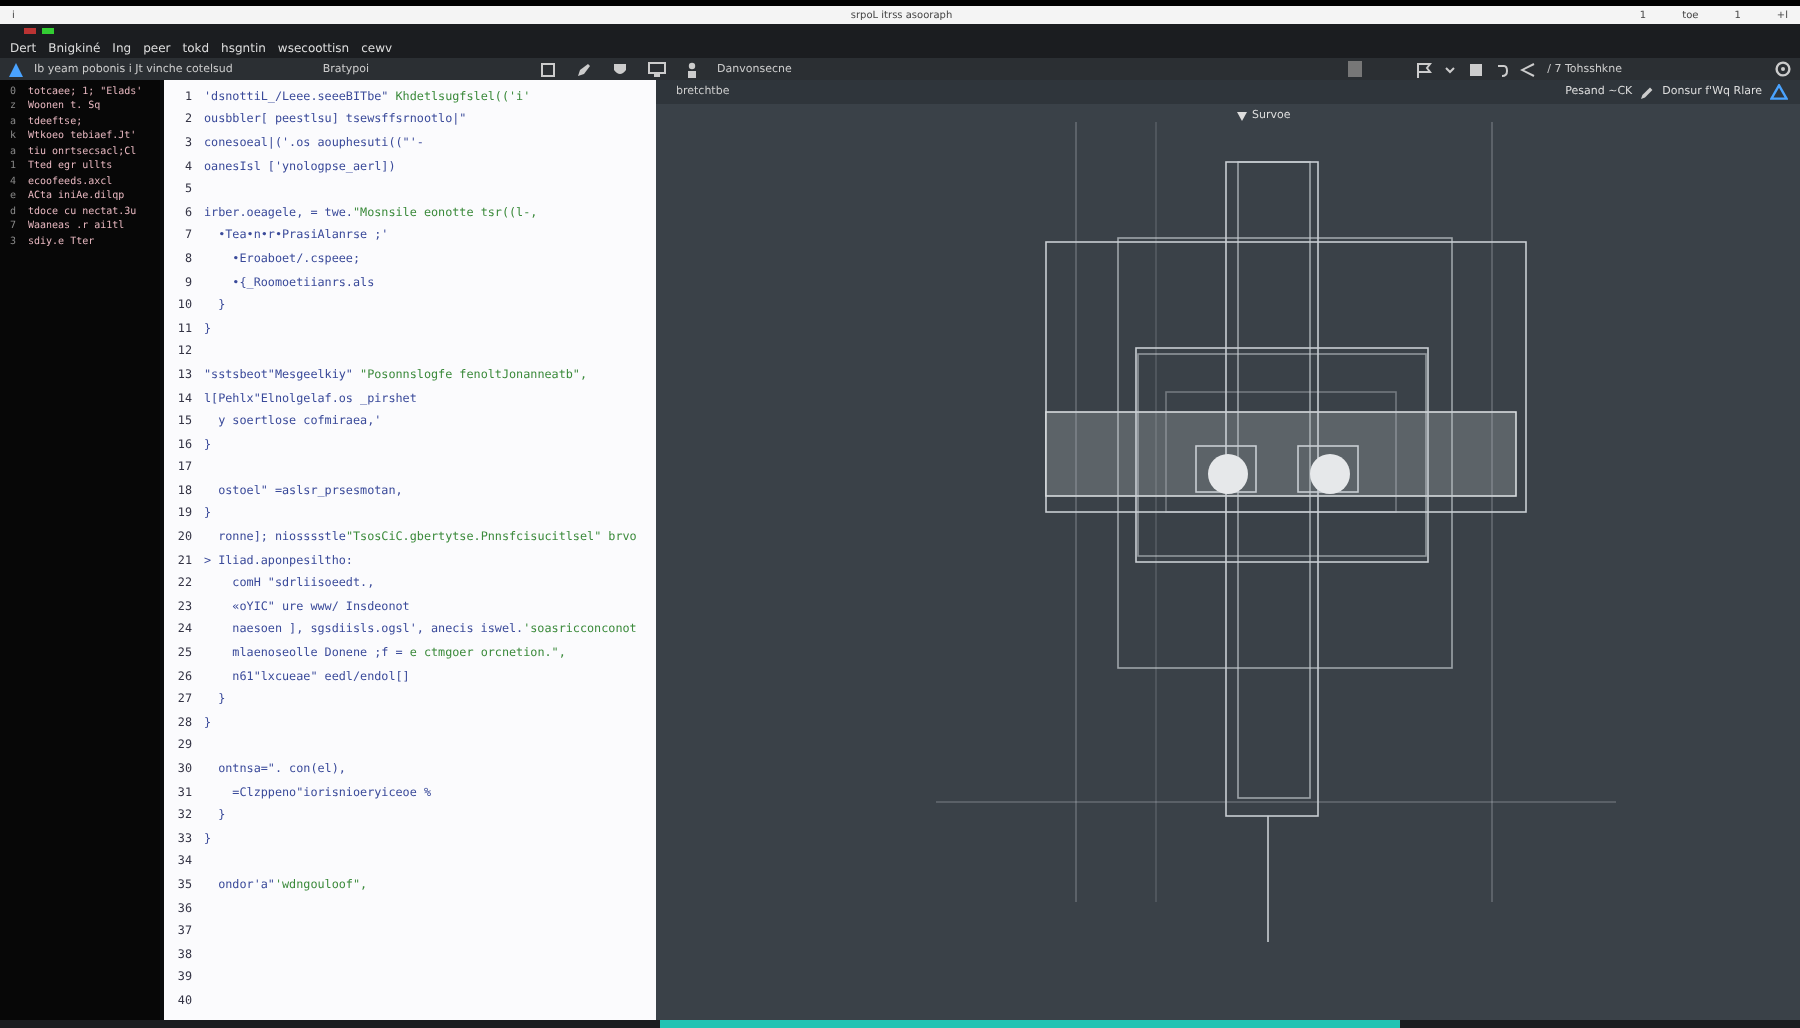  I want to click on caret-icon, so click(1449, 69).